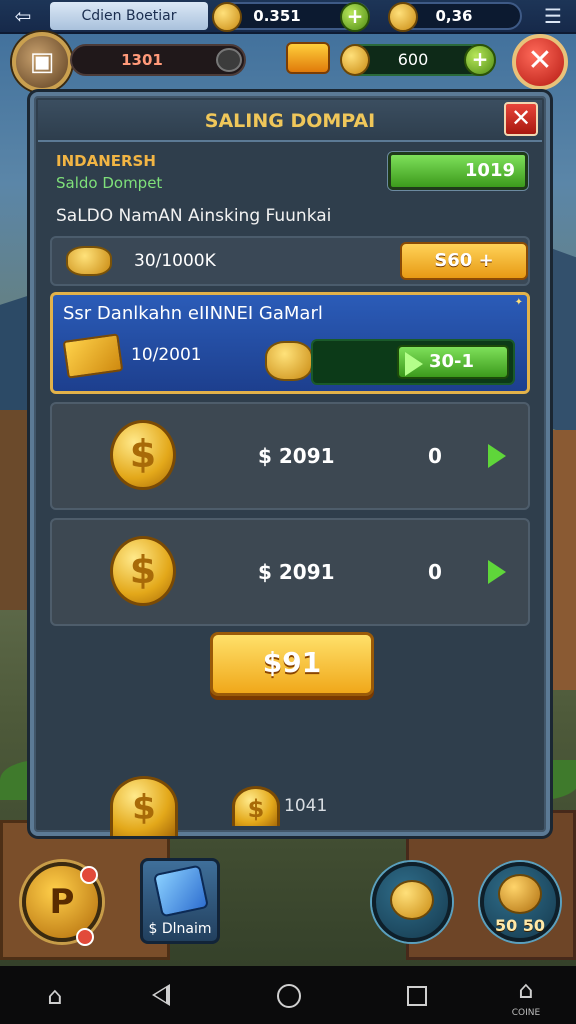 This screenshot has width=576, height=1024. I want to click on panel-close-button: ✕, so click(521, 119).